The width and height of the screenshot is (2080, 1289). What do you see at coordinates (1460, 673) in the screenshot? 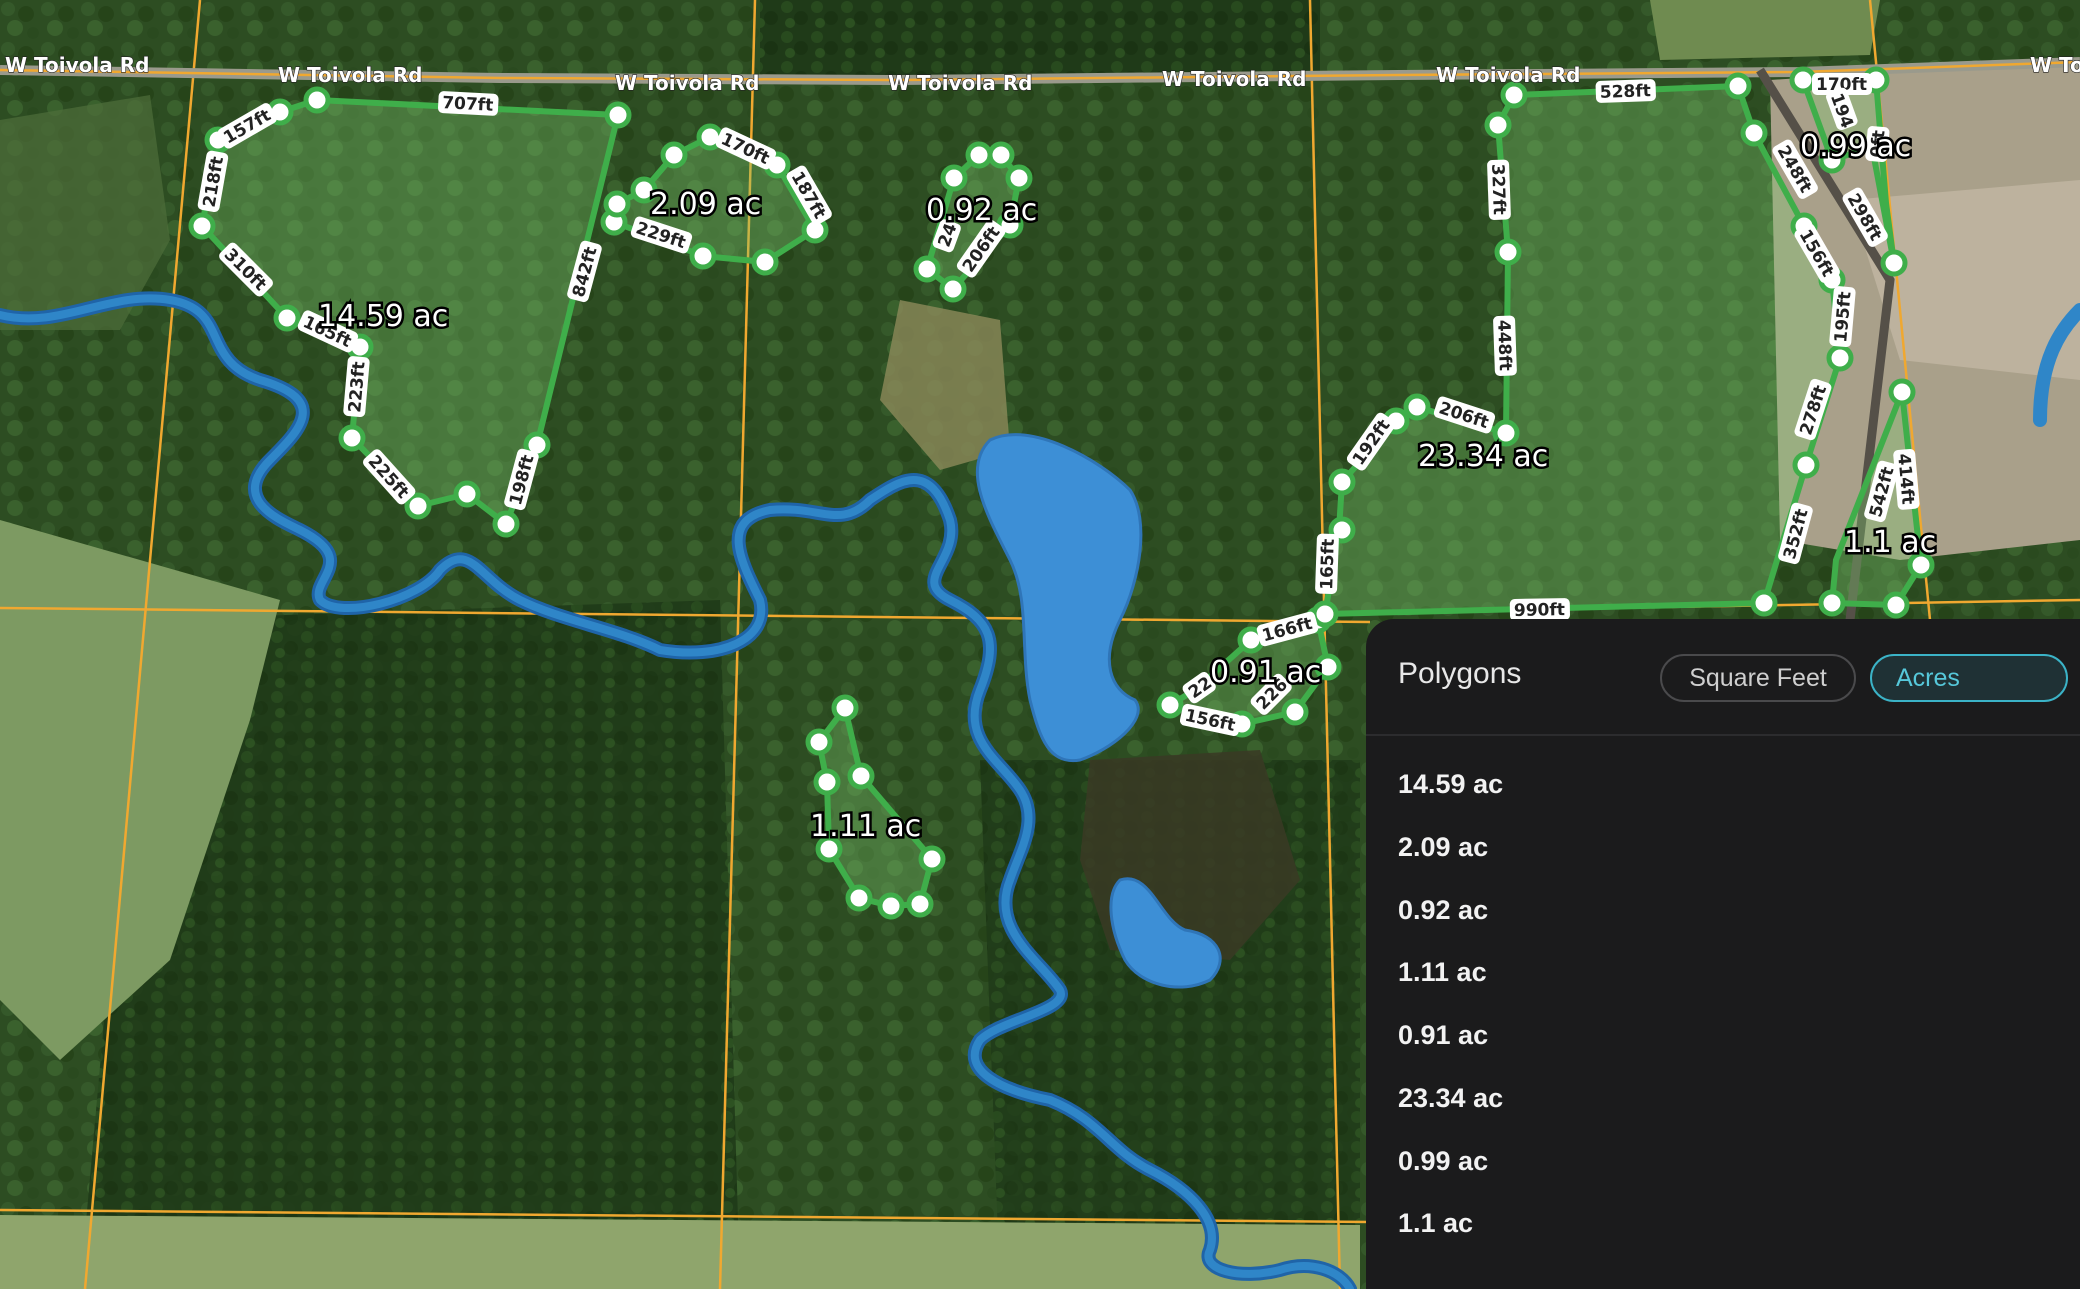
I see `panel-title: Polygons` at bounding box center [1460, 673].